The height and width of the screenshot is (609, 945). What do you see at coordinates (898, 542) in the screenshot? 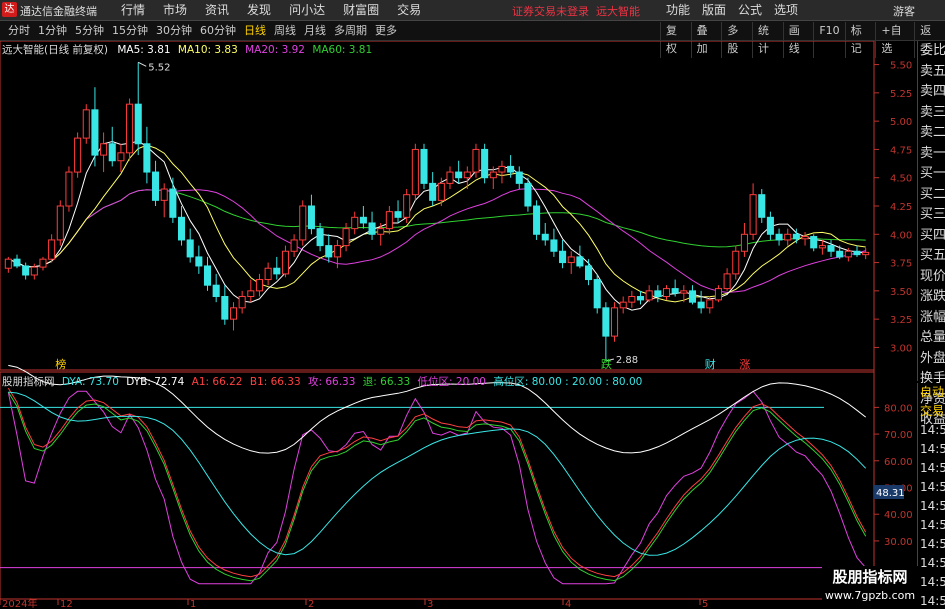
I see `ind-label-5: 30.00` at bounding box center [898, 542].